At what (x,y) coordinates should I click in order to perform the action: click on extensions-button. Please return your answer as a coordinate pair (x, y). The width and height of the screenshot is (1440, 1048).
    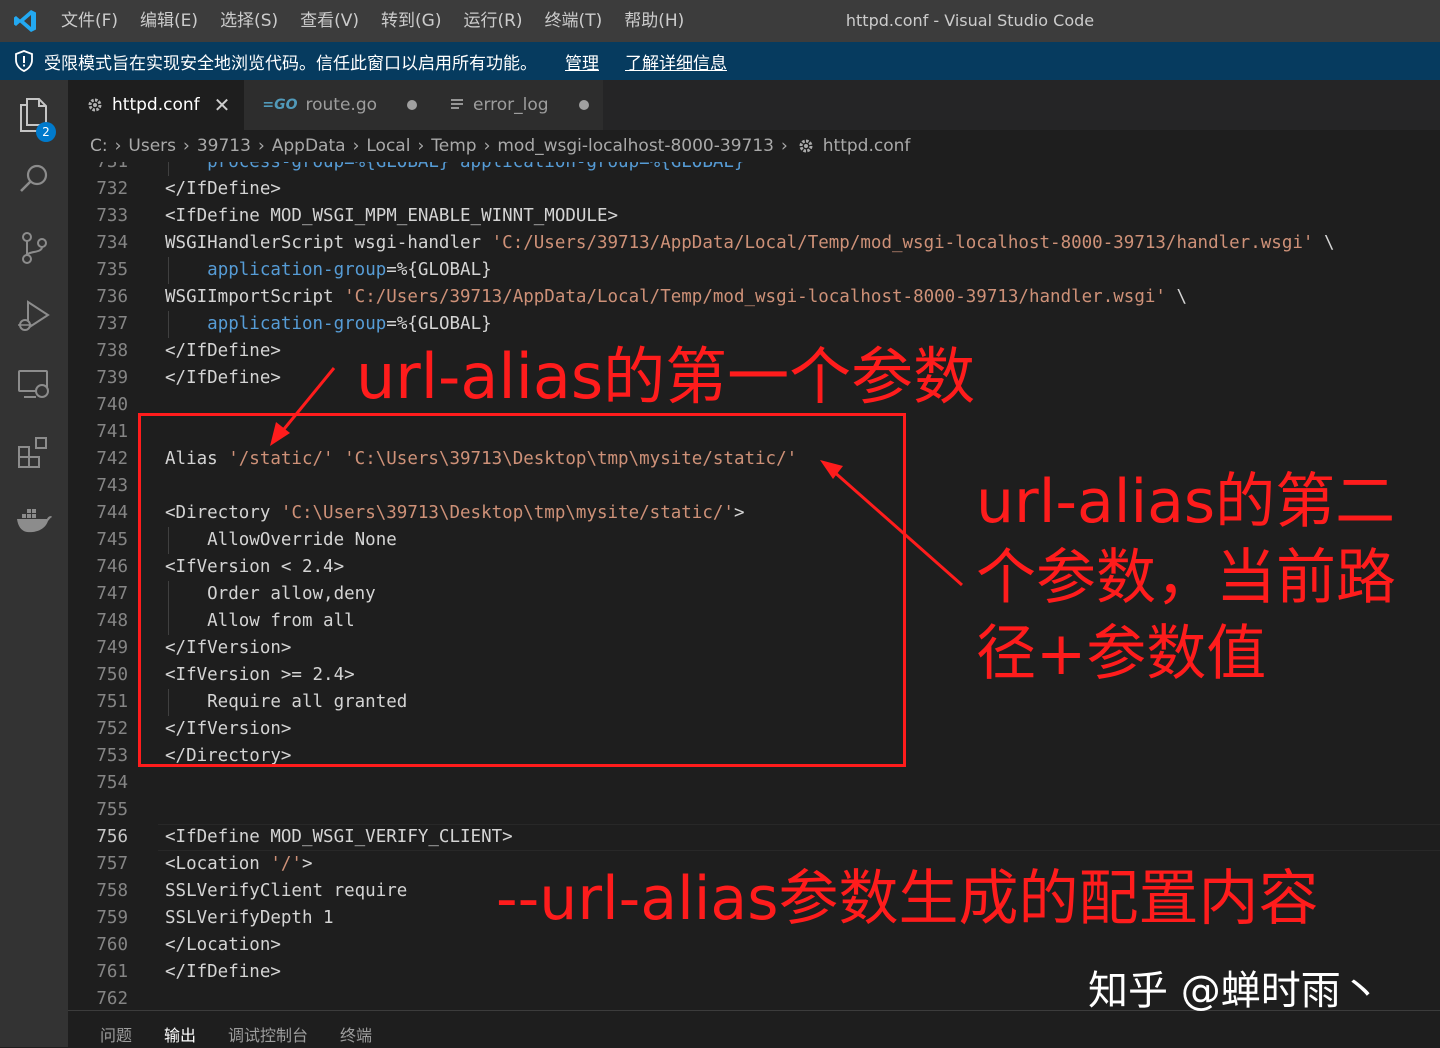
    Looking at the image, I should click on (34, 454).